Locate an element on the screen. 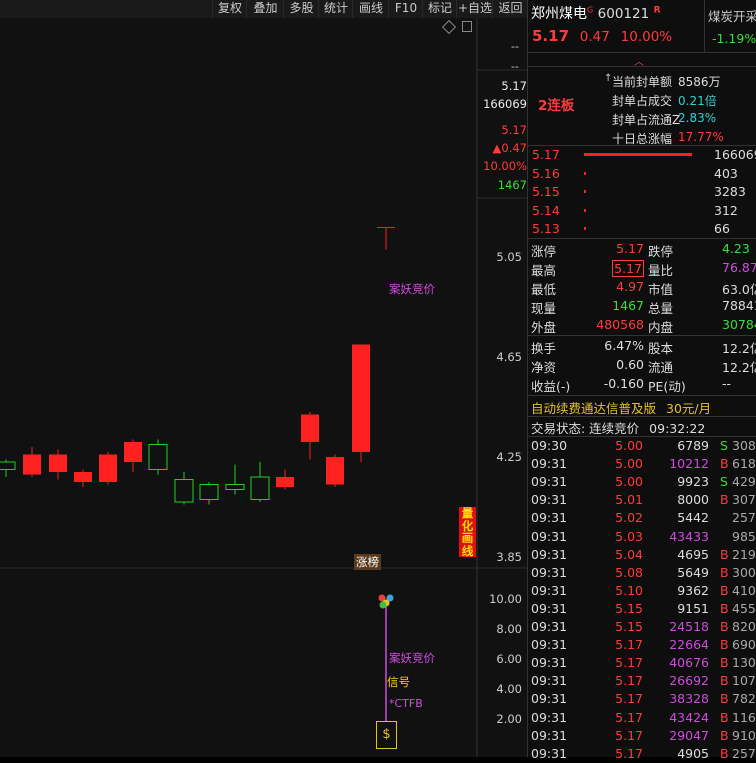 Image resolution: width=756 pixels, height=763 pixels. vert-char-3: 线 is located at coordinates (467, 550).